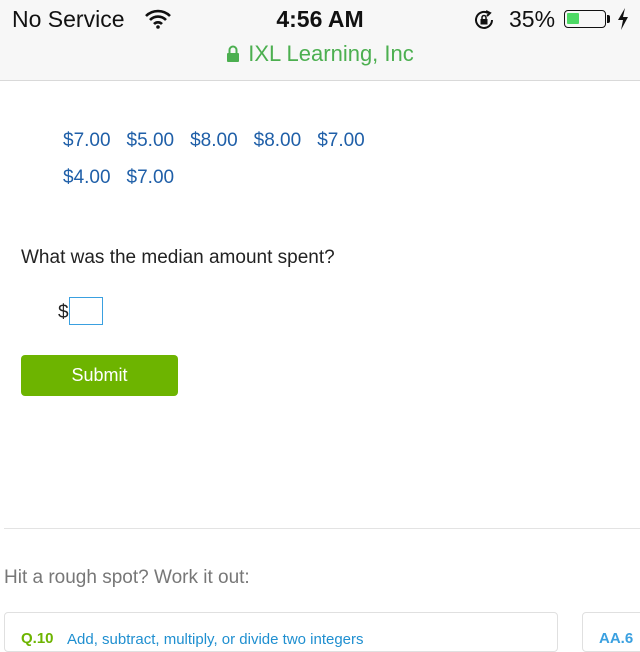 The height and width of the screenshot is (652, 640). I want to click on skill-code: Q.10, so click(37, 638).